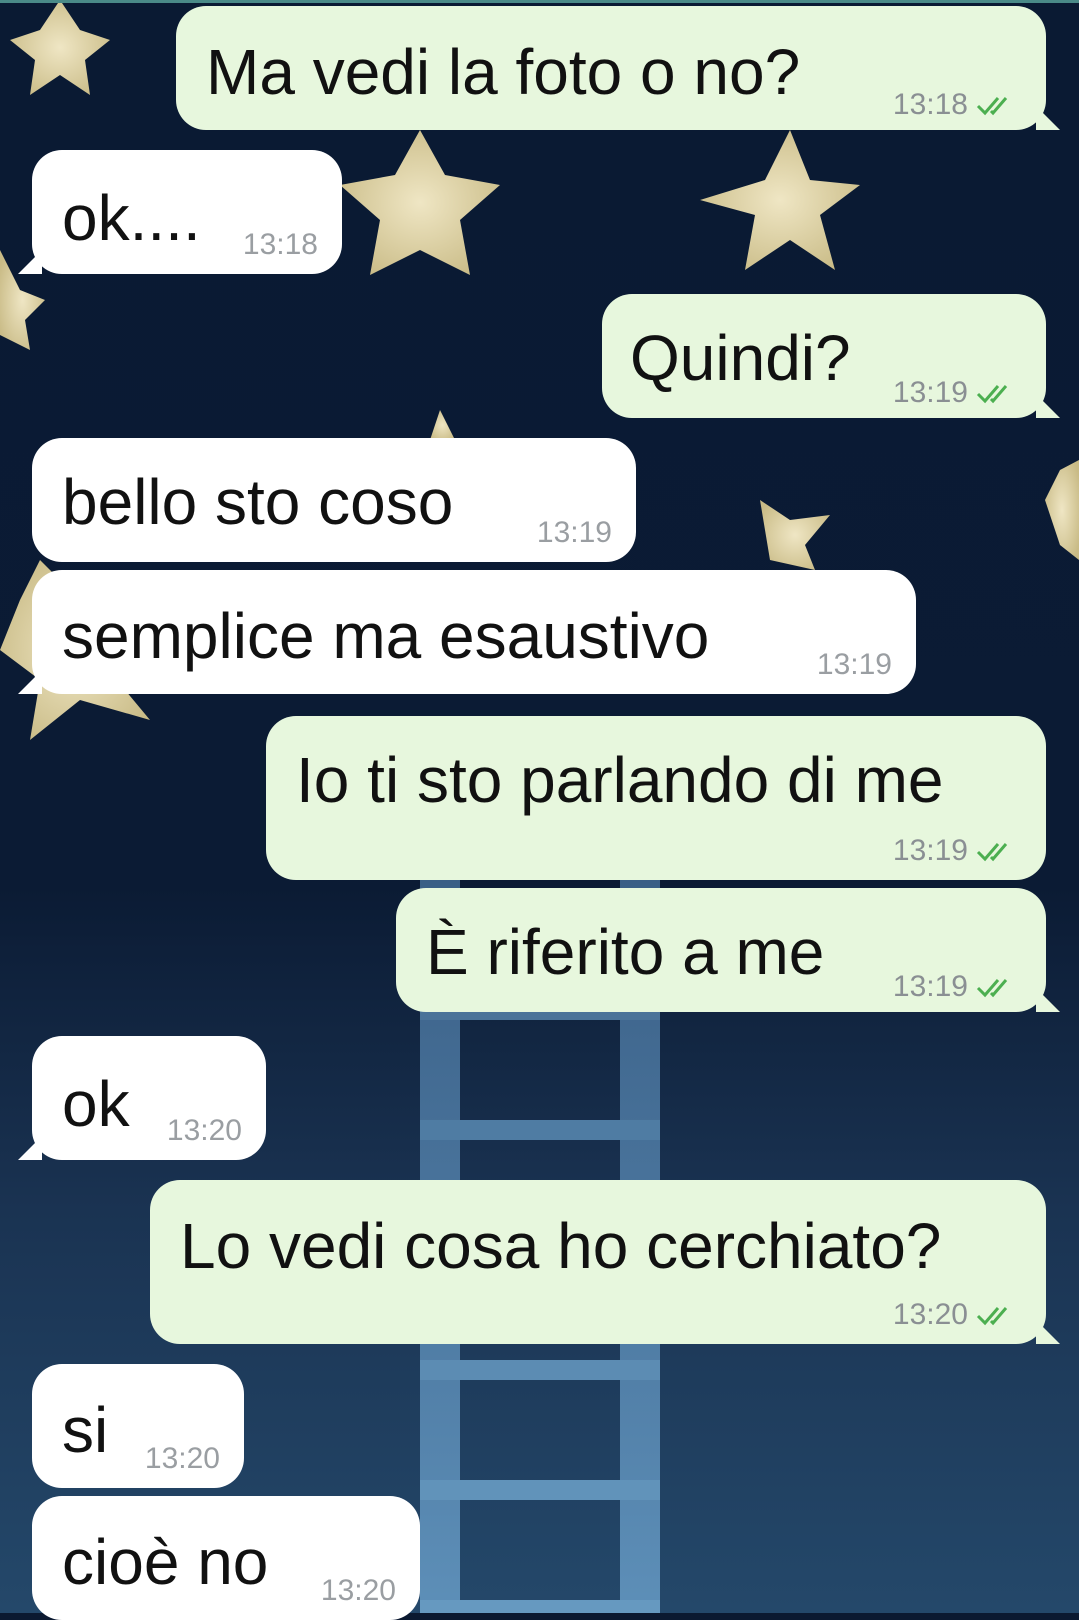 The width and height of the screenshot is (1079, 1620). Describe the element at coordinates (503, 72) in the screenshot. I see `message-text: Ma vedi la foto o no?` at that location.